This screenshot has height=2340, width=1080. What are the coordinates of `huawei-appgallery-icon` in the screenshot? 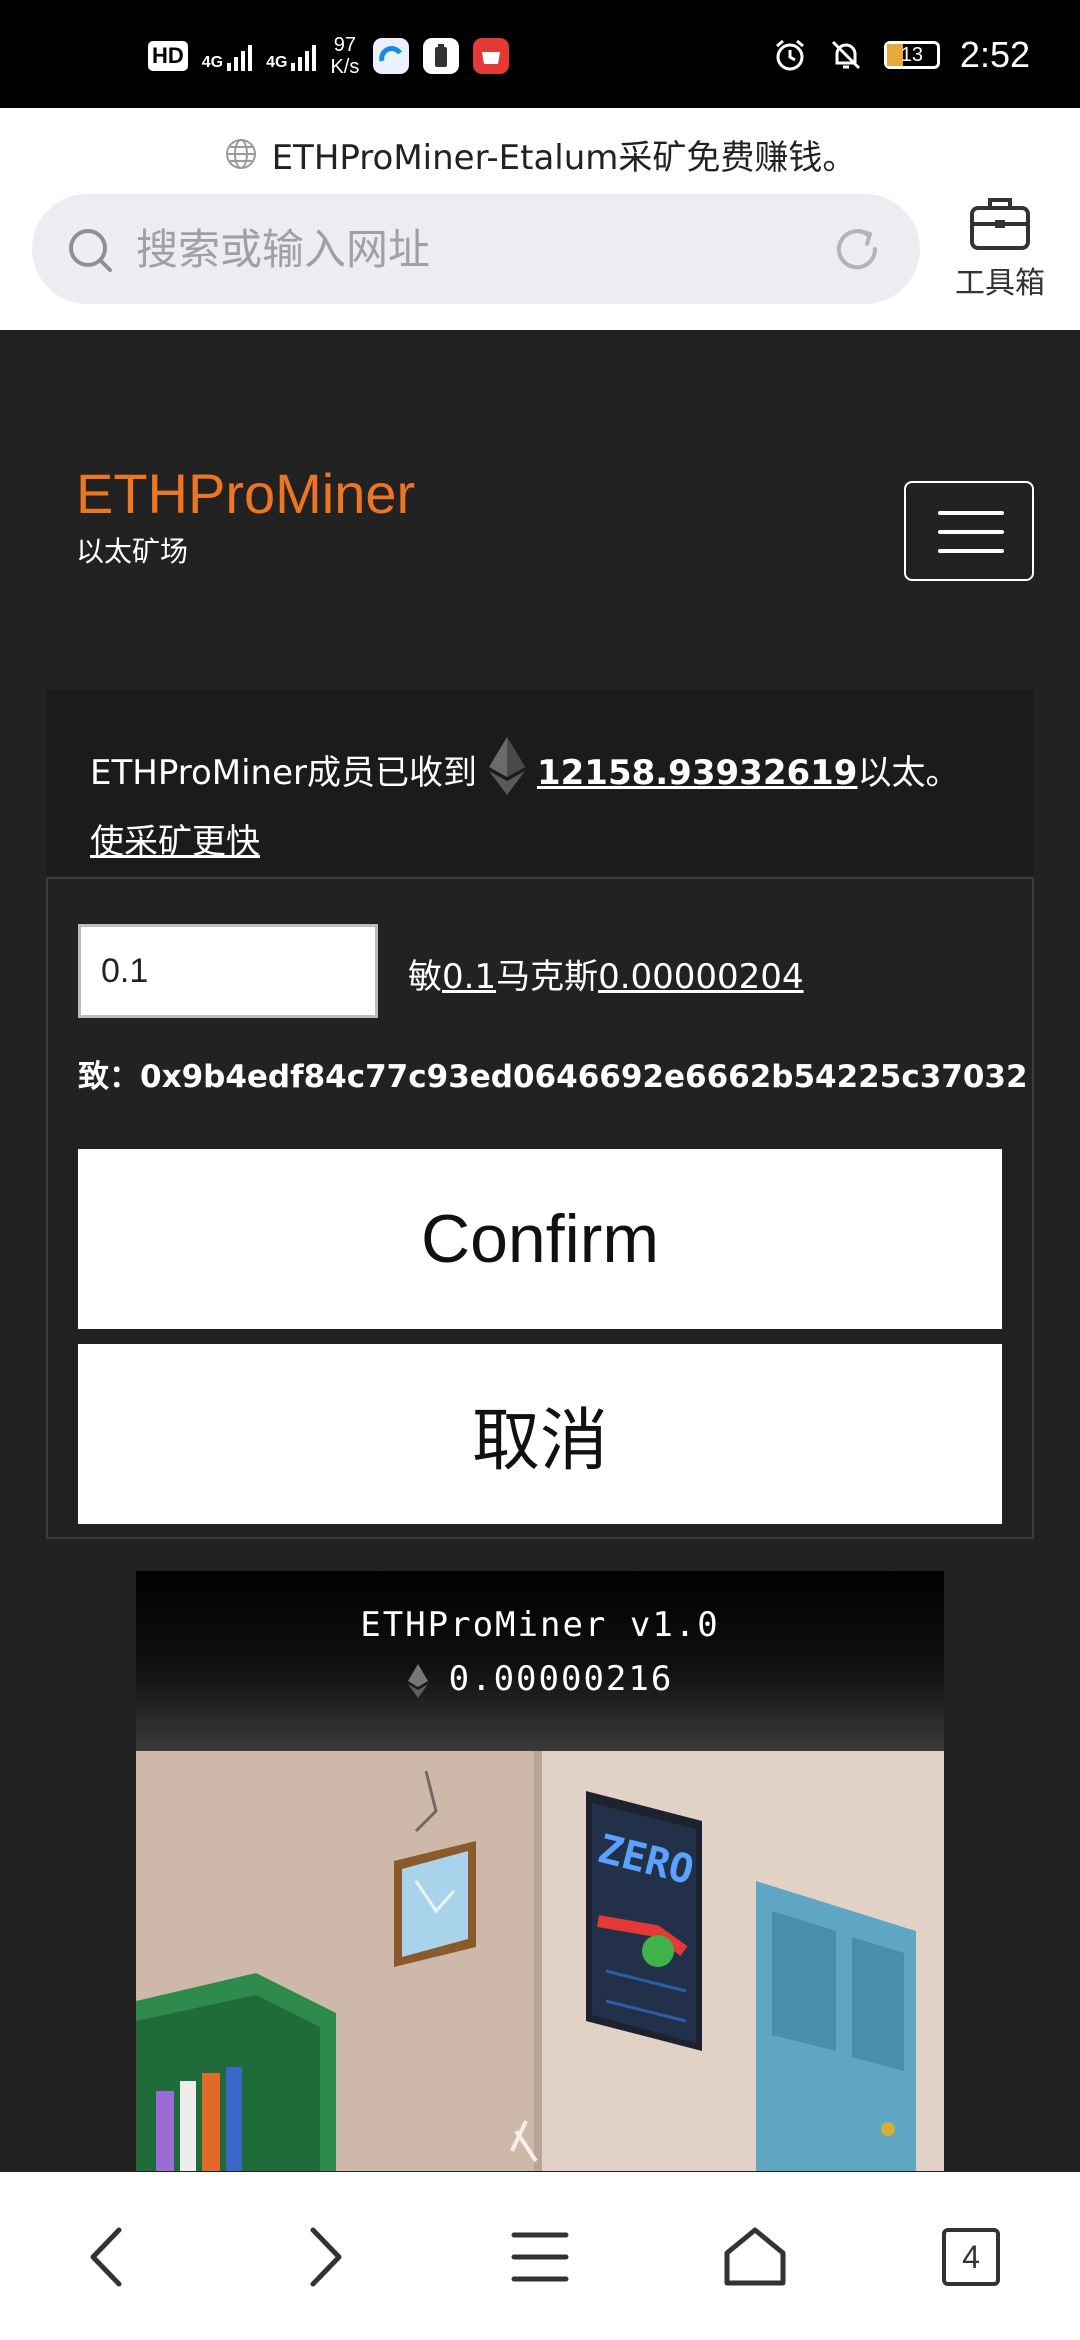 It's located at (491, 56).